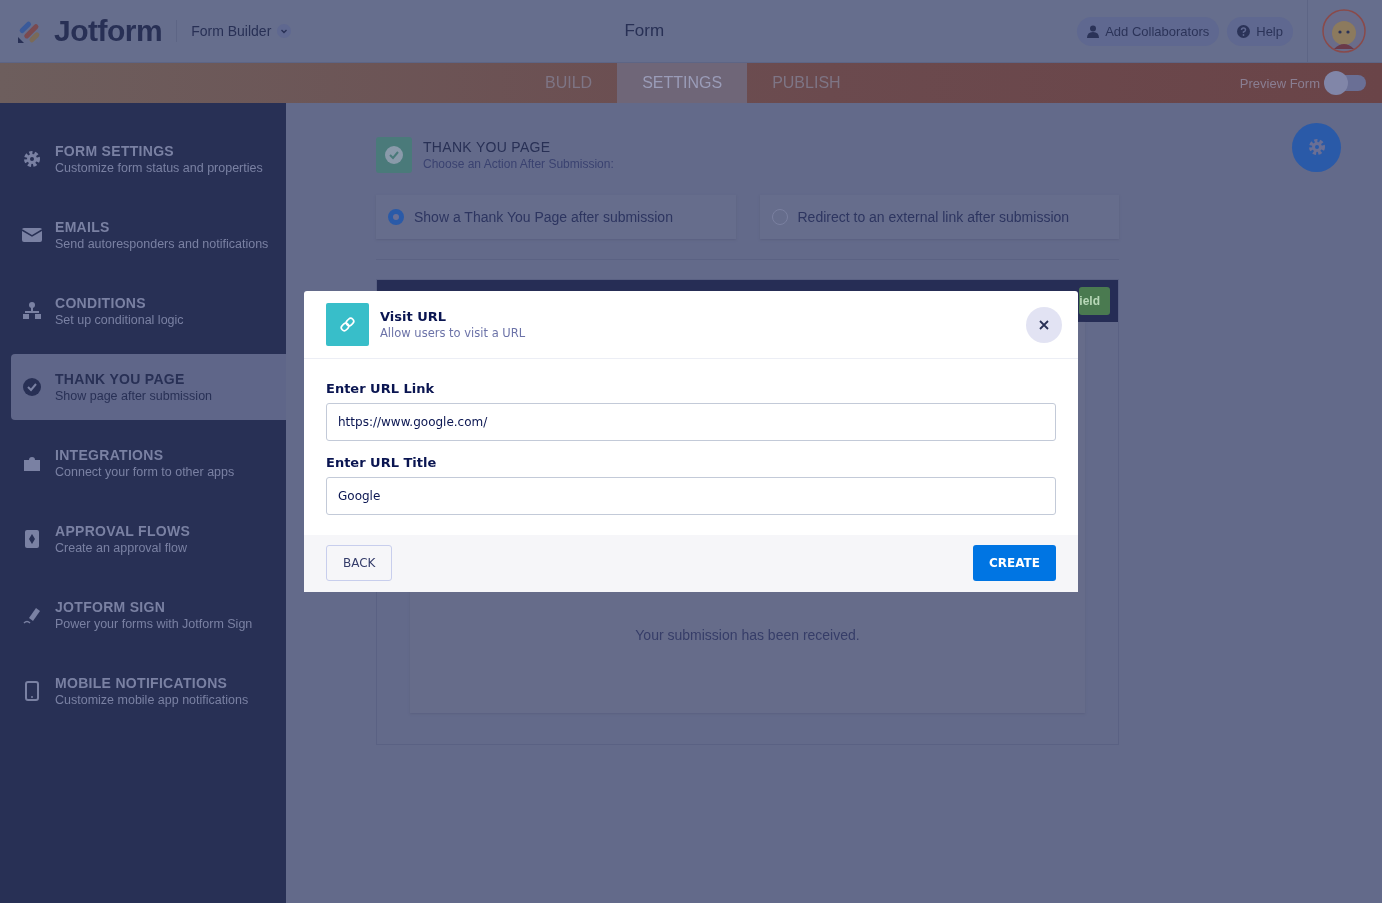  I want to click on add-field-button: ield, so click(1094, 301).